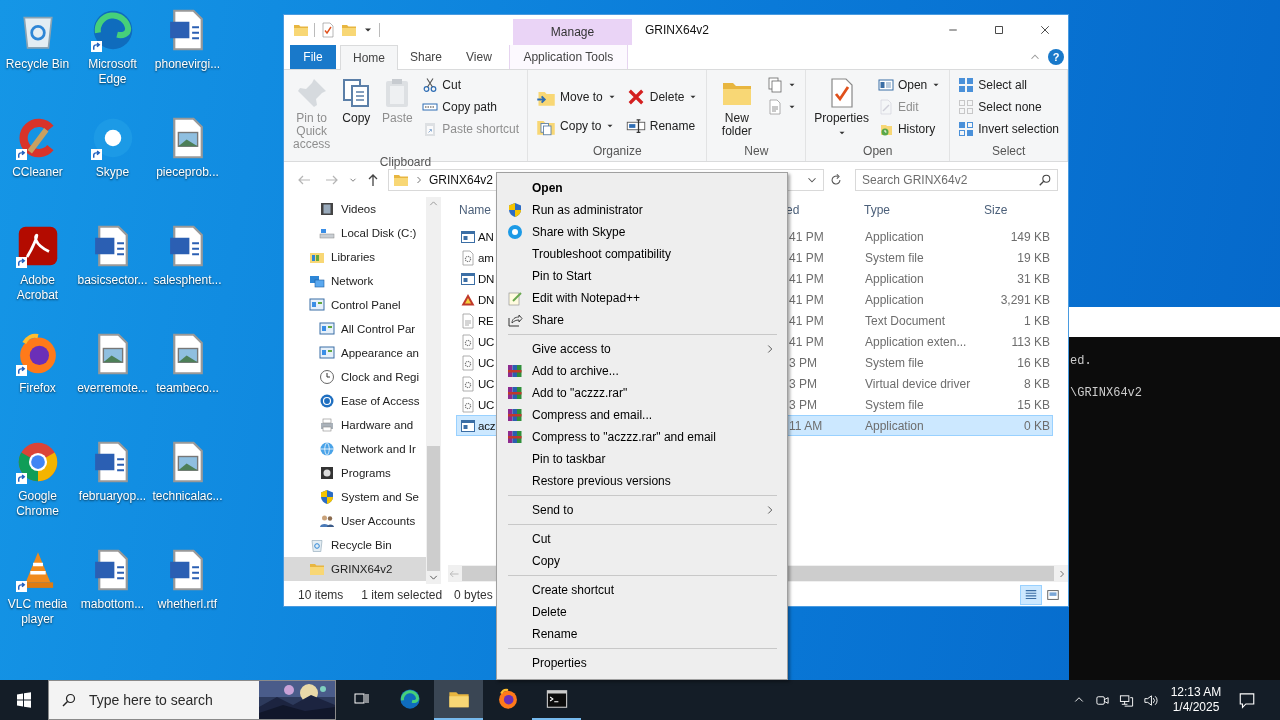  Describe the element at coordinates (1030, 341) in the screenshot. I see `table-cell-text: 113 KB` at that location.